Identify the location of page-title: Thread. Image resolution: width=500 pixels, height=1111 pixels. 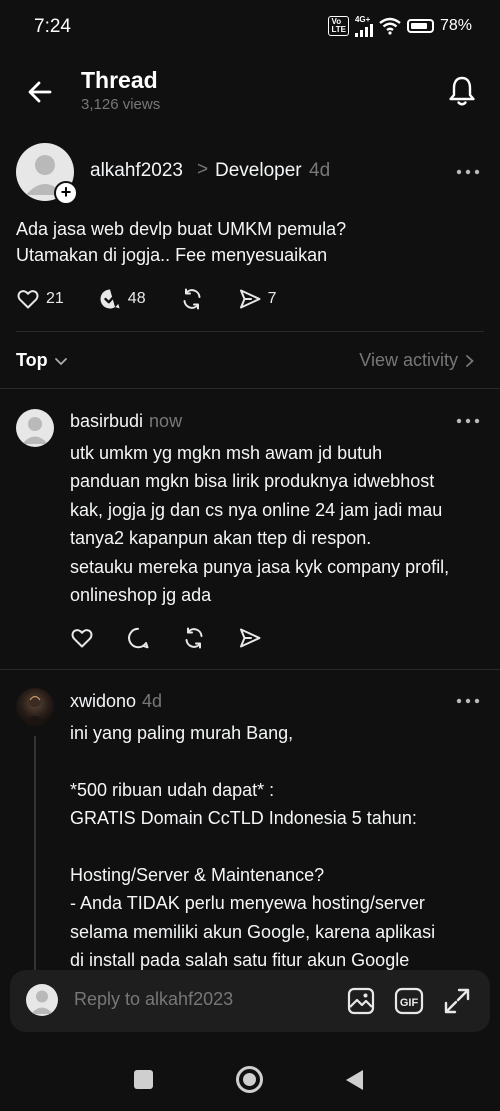
(119, 80).